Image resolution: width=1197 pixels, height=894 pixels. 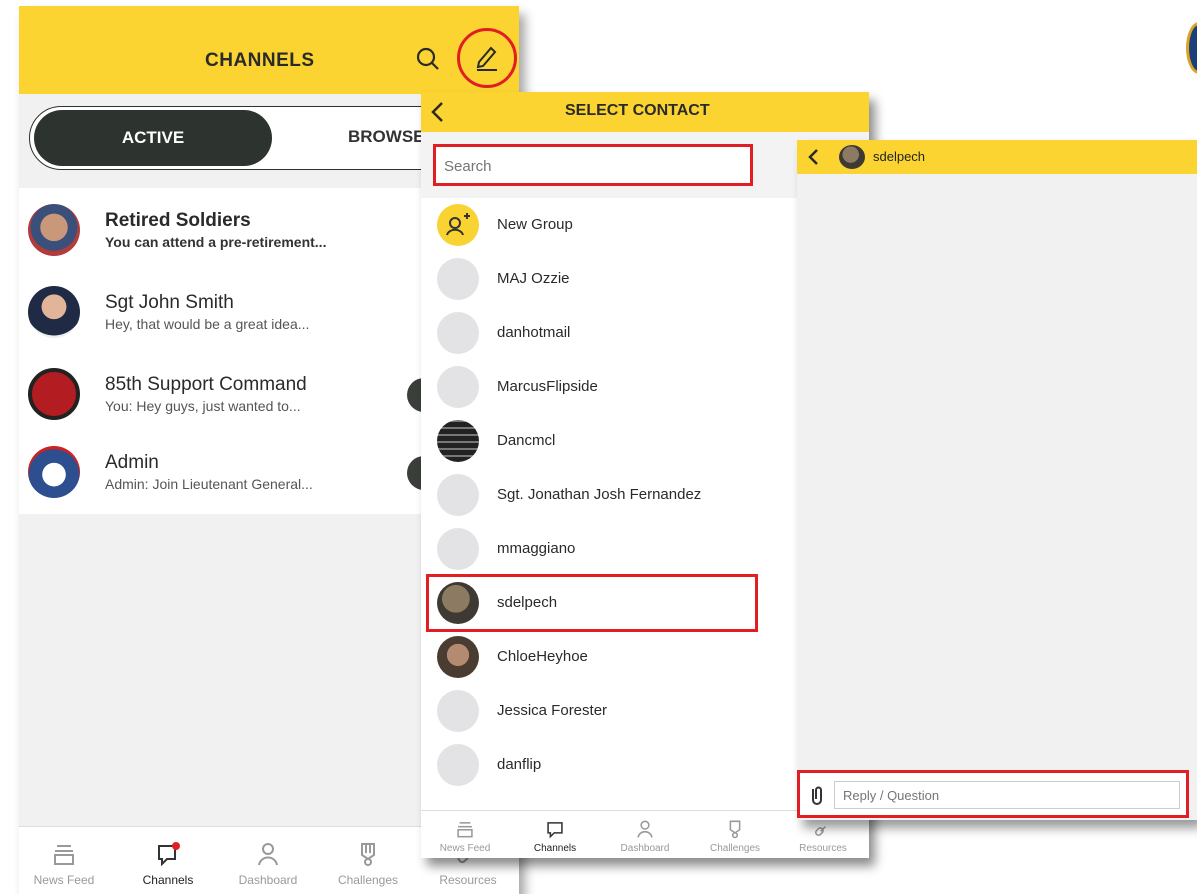 I want to click on contact-name: Sgt. Jonathan Josh Fernandez, so click(x=599, y=494).